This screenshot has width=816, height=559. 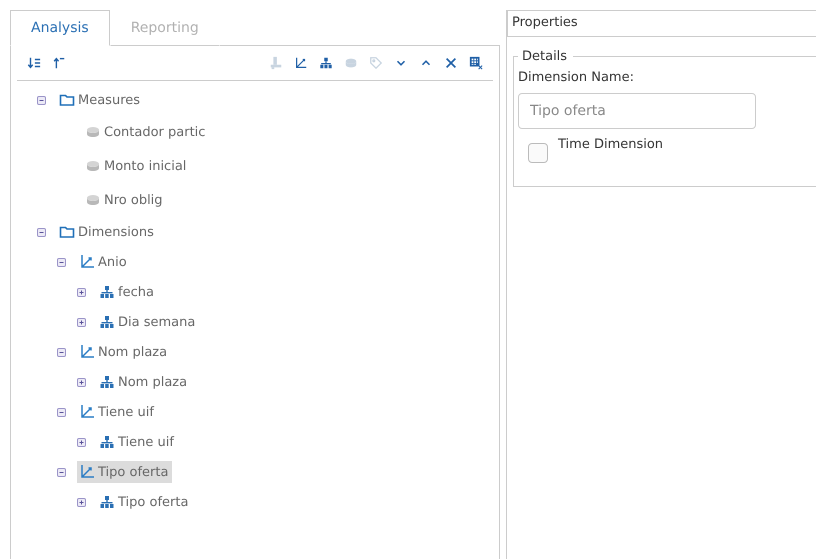 What do you see at coordinates (136, 166) in the screenshot?
I see `tree-item: Monto inicial` at bounding box center [136, 166].